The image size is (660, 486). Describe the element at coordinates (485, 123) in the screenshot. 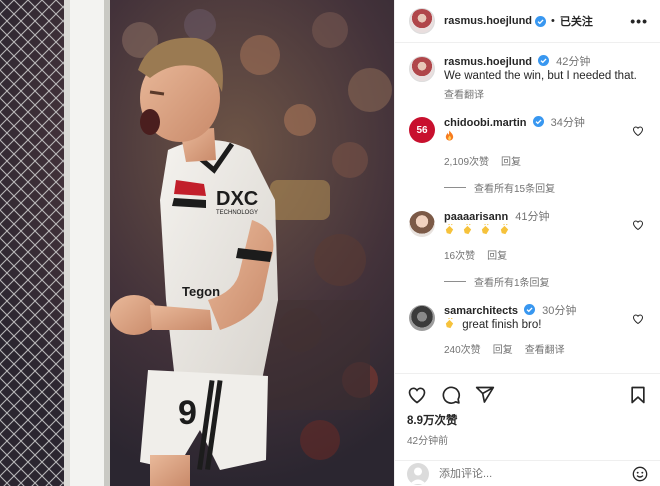

I see `comment-username: chidoobi.martin` at that location.